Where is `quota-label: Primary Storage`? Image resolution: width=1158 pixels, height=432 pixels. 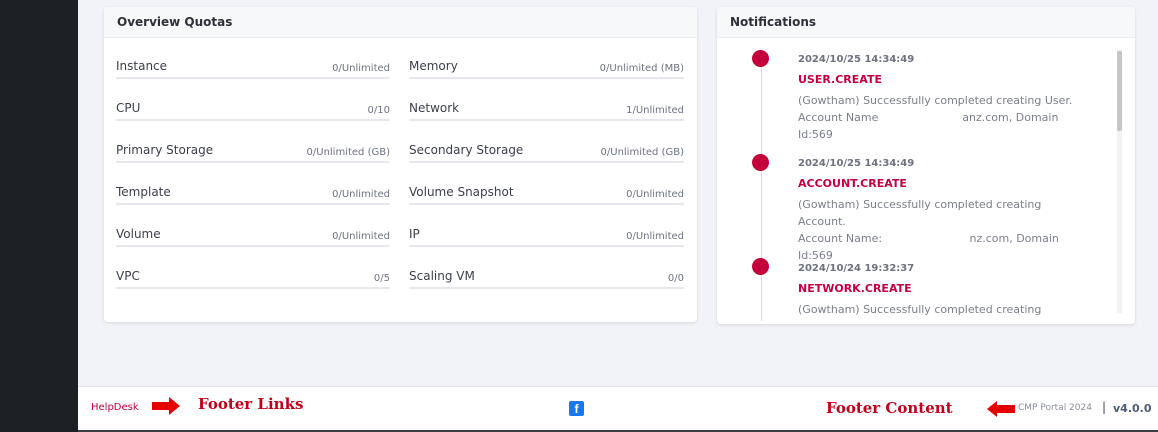
quota-label: Primary Storage is located at coordinates (165, 150).